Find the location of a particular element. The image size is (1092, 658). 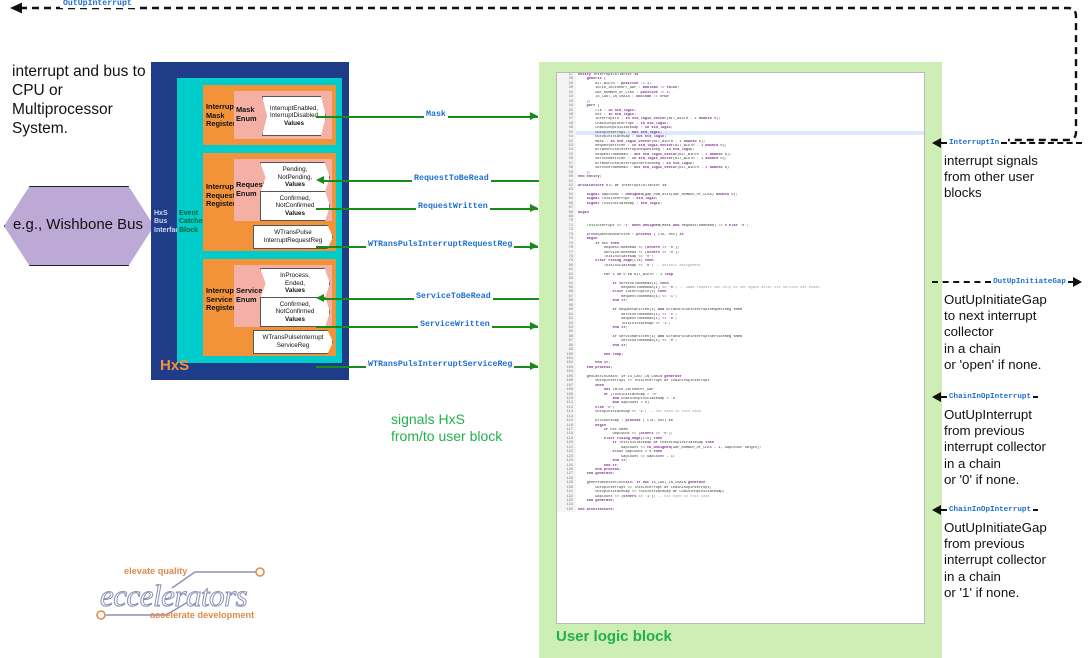

mask-enum-label: Mask Enum is located at coordinates (246, 114).